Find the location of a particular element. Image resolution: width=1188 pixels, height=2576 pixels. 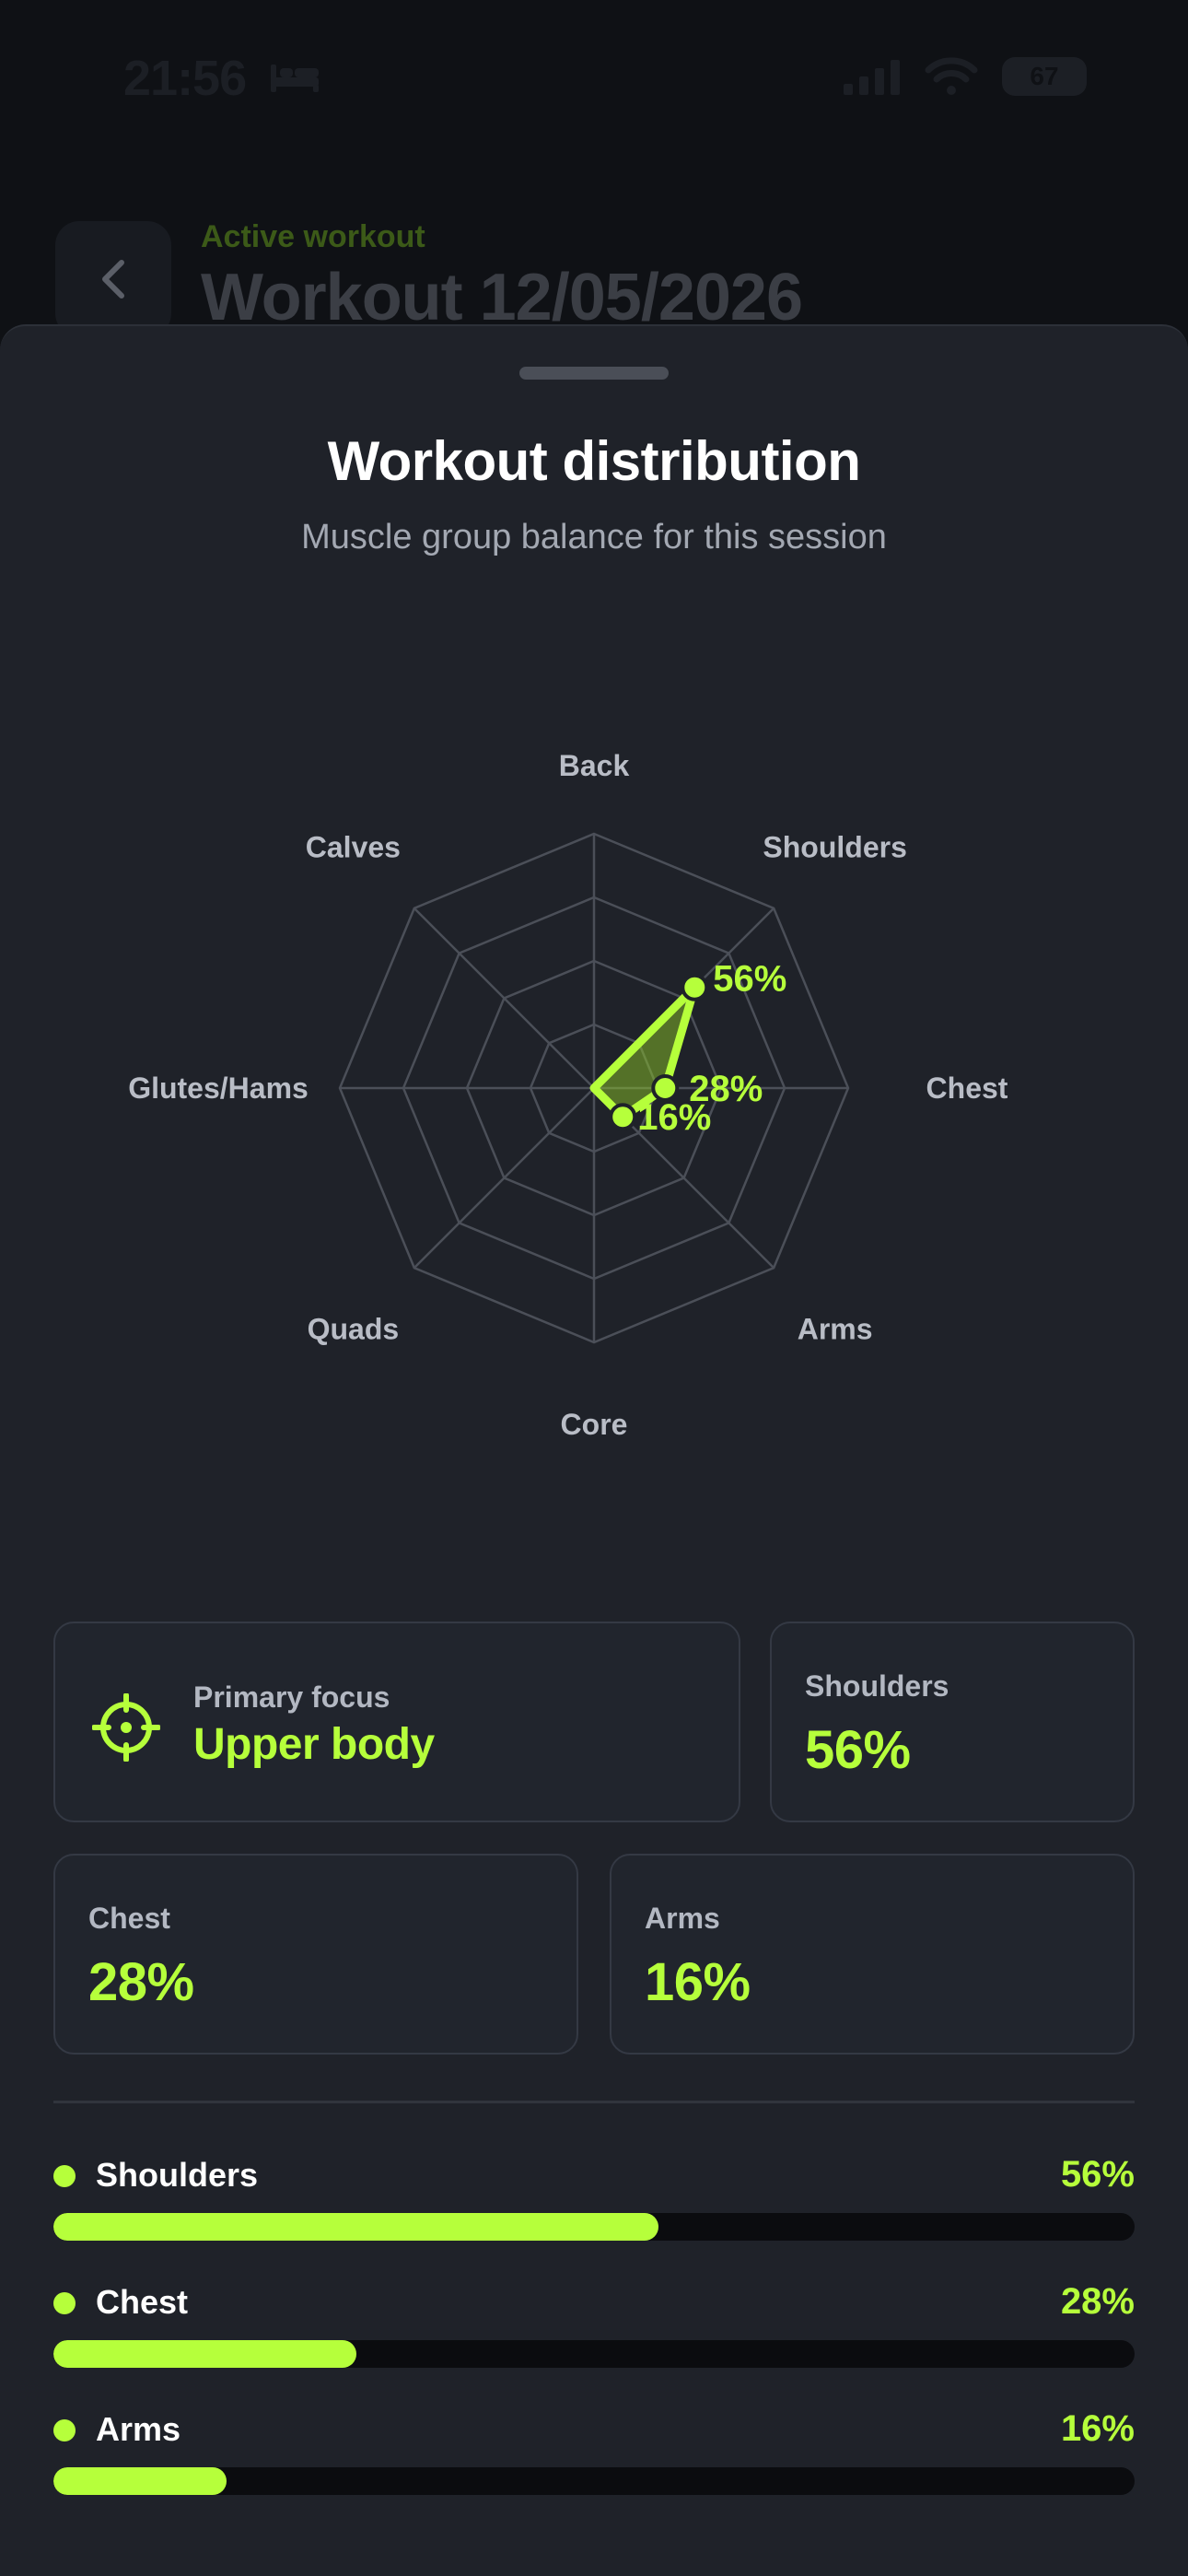

radar-axis-label: Arms is located at coordinates (835, 1329).